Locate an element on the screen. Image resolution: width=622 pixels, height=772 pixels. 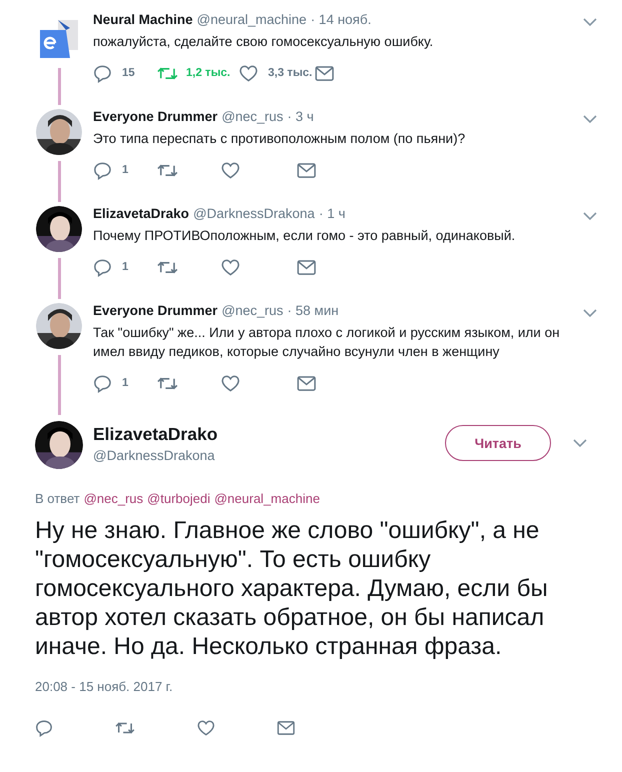
tweet-timestamp: 20:08 - 15 нояб. 2017 г. is located at coordinates (104, 686).